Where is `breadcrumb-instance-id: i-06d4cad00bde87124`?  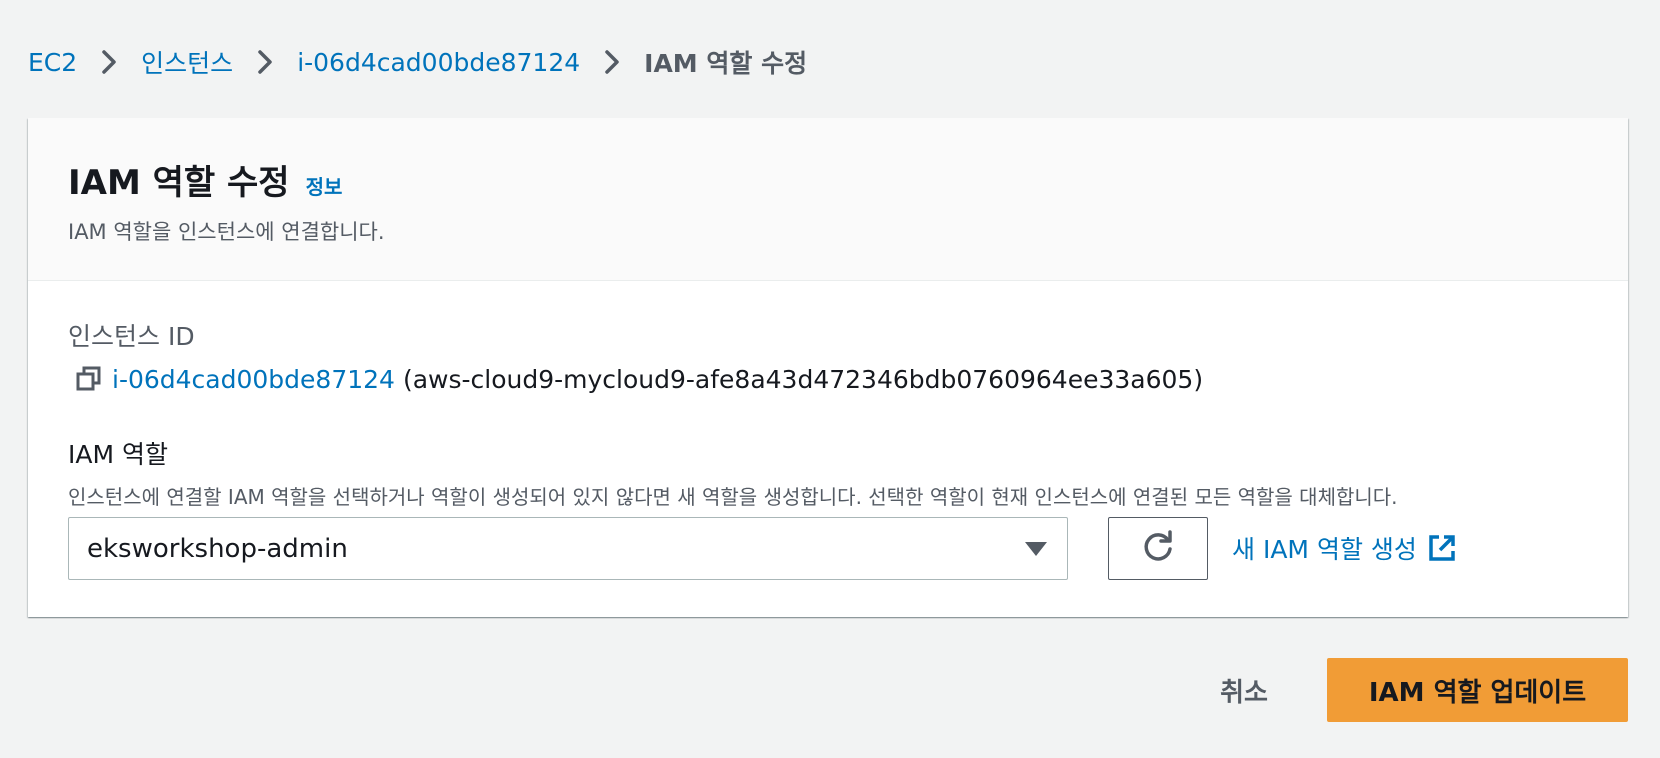 breadcrumb-instance-id: i-06d4cad00bde87124 is located at coordinates (438, 62).